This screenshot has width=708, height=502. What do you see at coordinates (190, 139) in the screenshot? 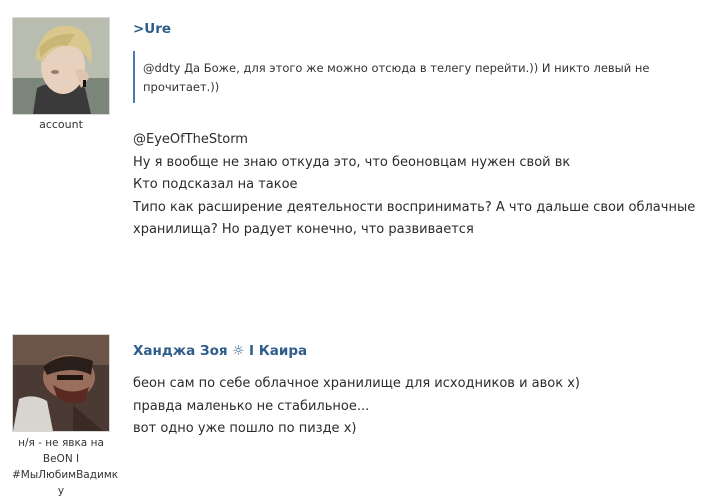
I see `post-1-message-line: @EyeOfTheStorm` at bounding box center [190, 139].